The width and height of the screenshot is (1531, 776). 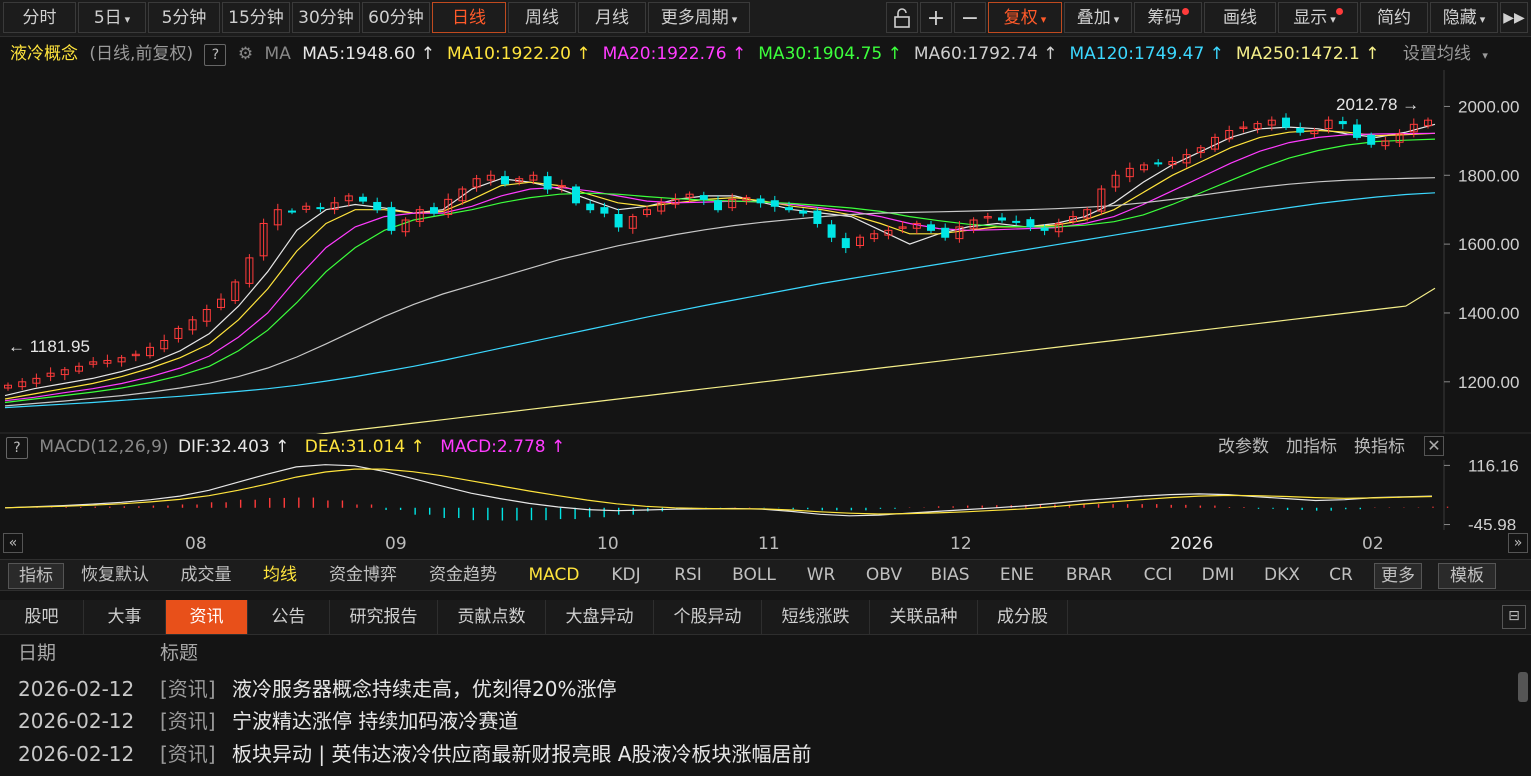 What do you see at coordinates (289, 617) in the screenshot?
I see `tab-announcements: 公告` at bounding box center [289, 617].